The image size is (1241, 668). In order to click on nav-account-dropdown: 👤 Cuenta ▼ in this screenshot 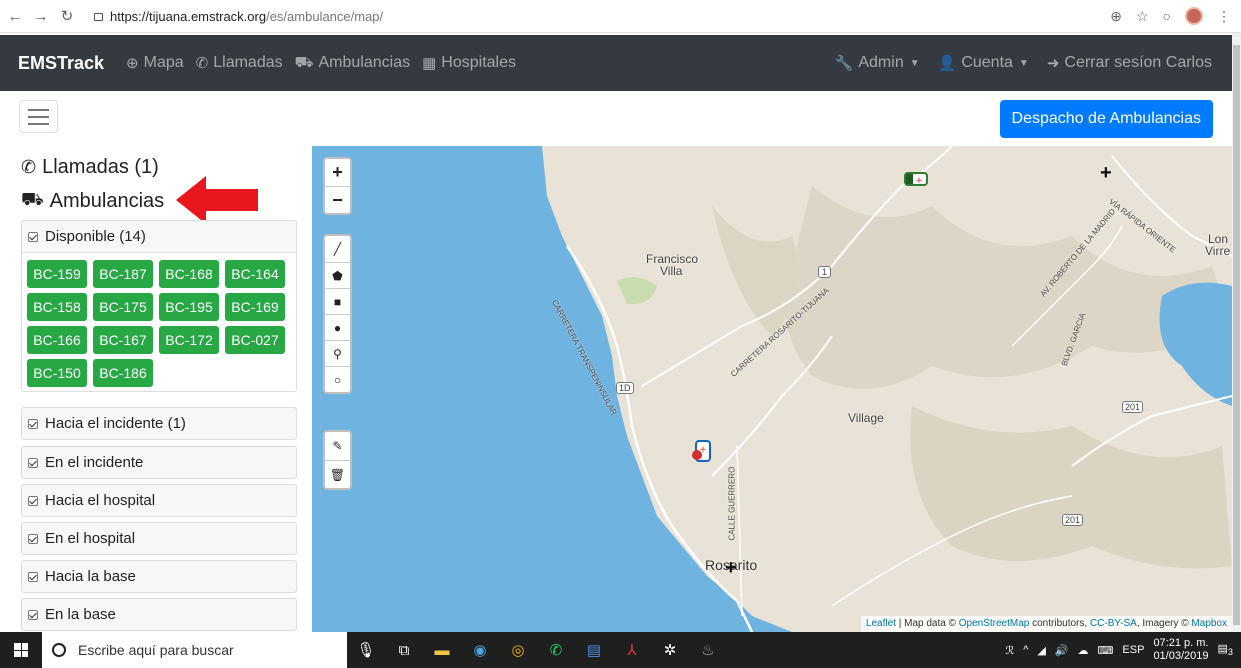, I will do `click(983, 63)`.